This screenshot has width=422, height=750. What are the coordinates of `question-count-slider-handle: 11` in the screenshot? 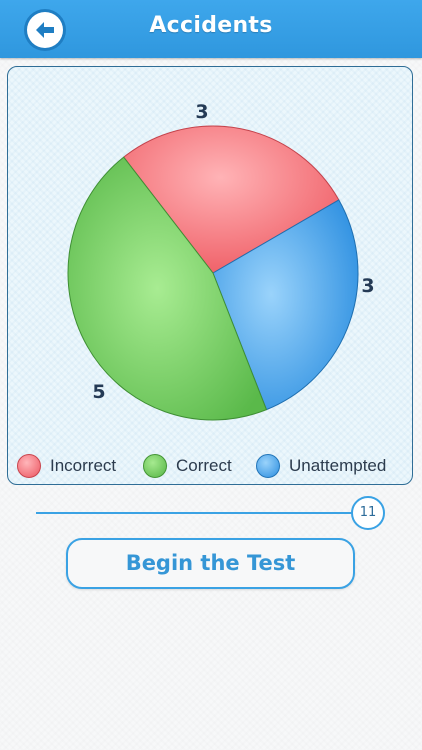 It's located at (368, 513).